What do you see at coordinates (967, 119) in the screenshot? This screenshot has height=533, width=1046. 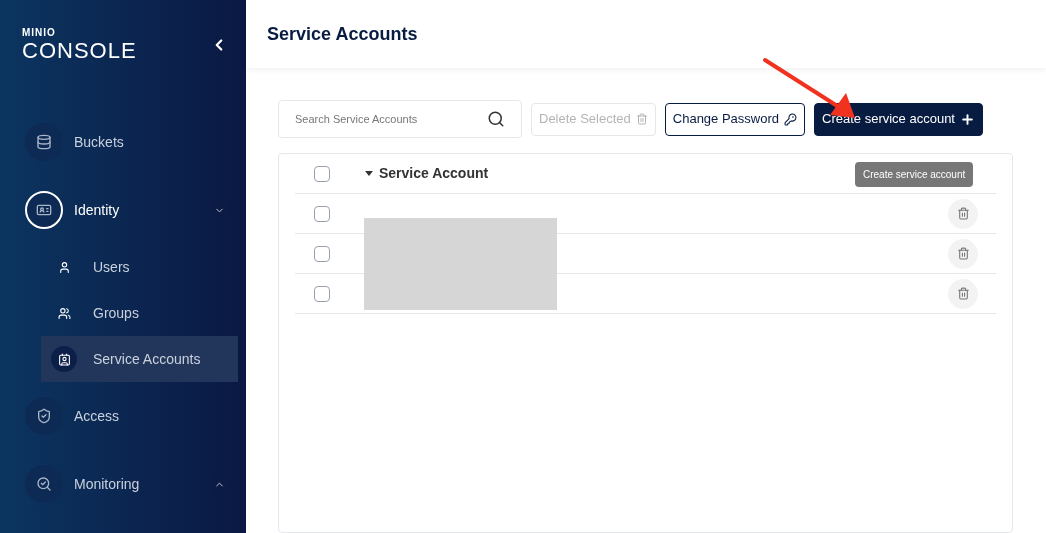 I see `plus-icon` at bounding box center [967, 119].